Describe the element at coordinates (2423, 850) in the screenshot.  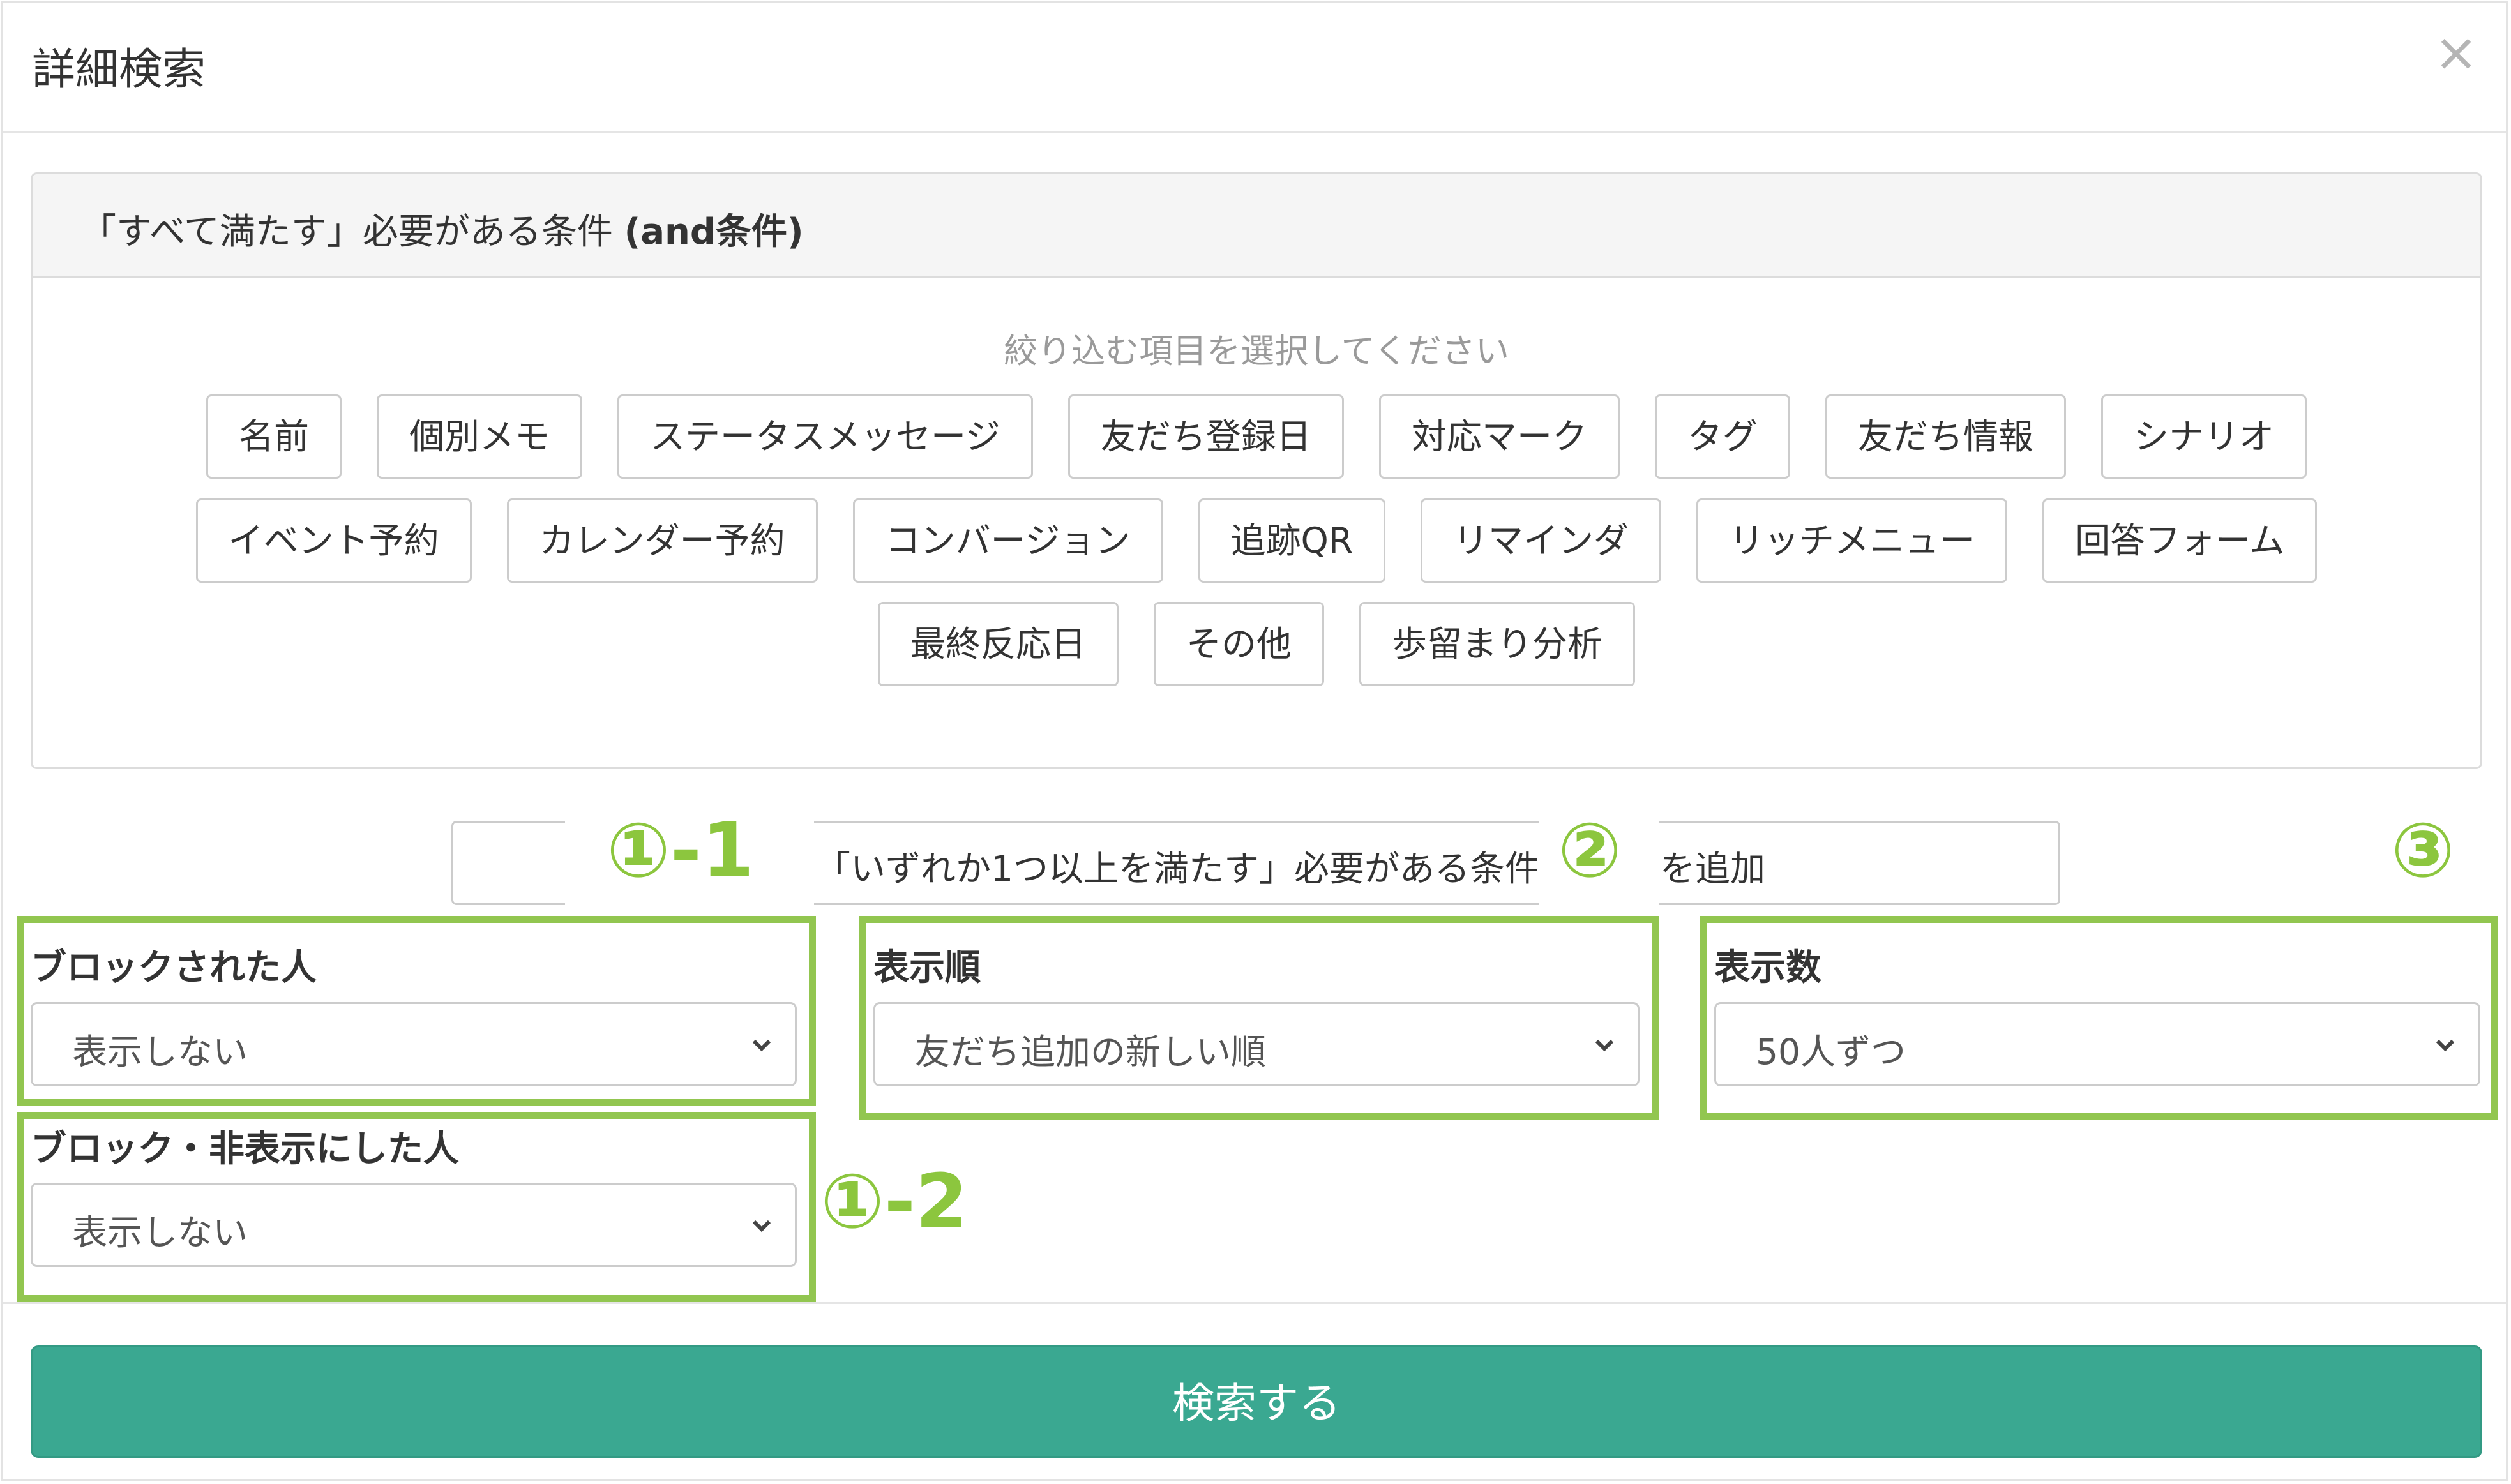
I see `annotation-3: ③` at that location.